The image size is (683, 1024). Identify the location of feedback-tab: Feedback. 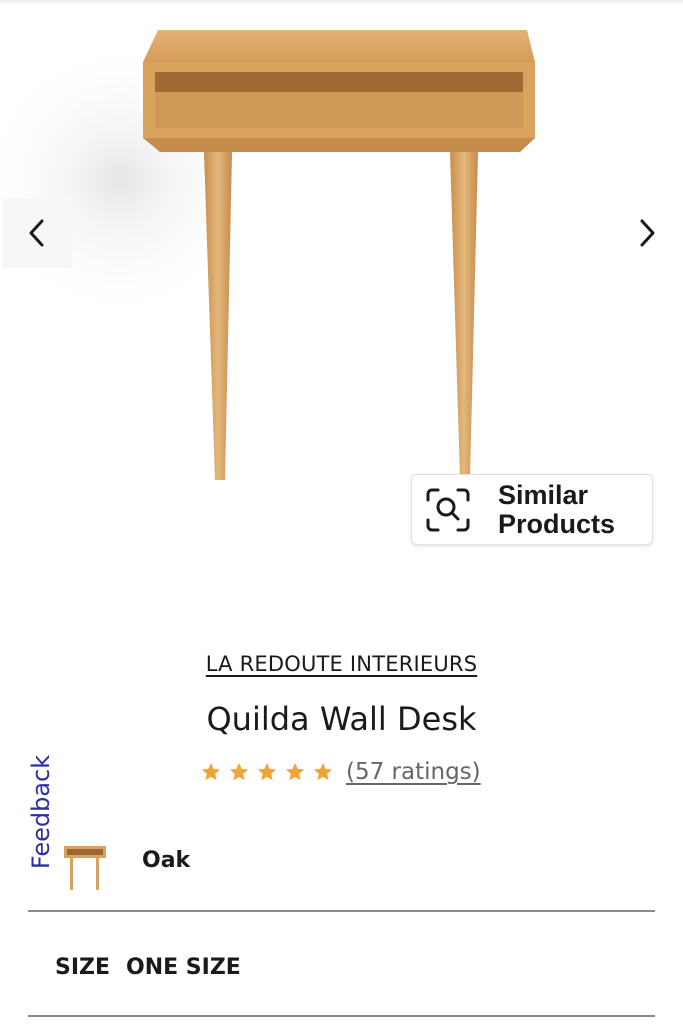
(41, 812).